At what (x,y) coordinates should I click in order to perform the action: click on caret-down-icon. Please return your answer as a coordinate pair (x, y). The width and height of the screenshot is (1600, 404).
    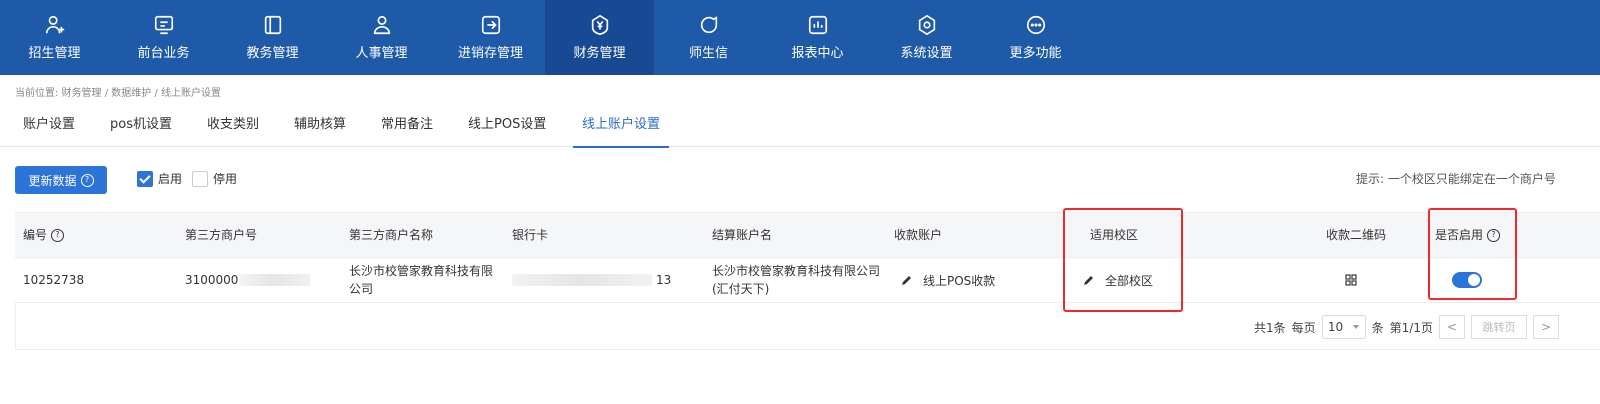
    Looking at the image, I should click on (1356, 327).